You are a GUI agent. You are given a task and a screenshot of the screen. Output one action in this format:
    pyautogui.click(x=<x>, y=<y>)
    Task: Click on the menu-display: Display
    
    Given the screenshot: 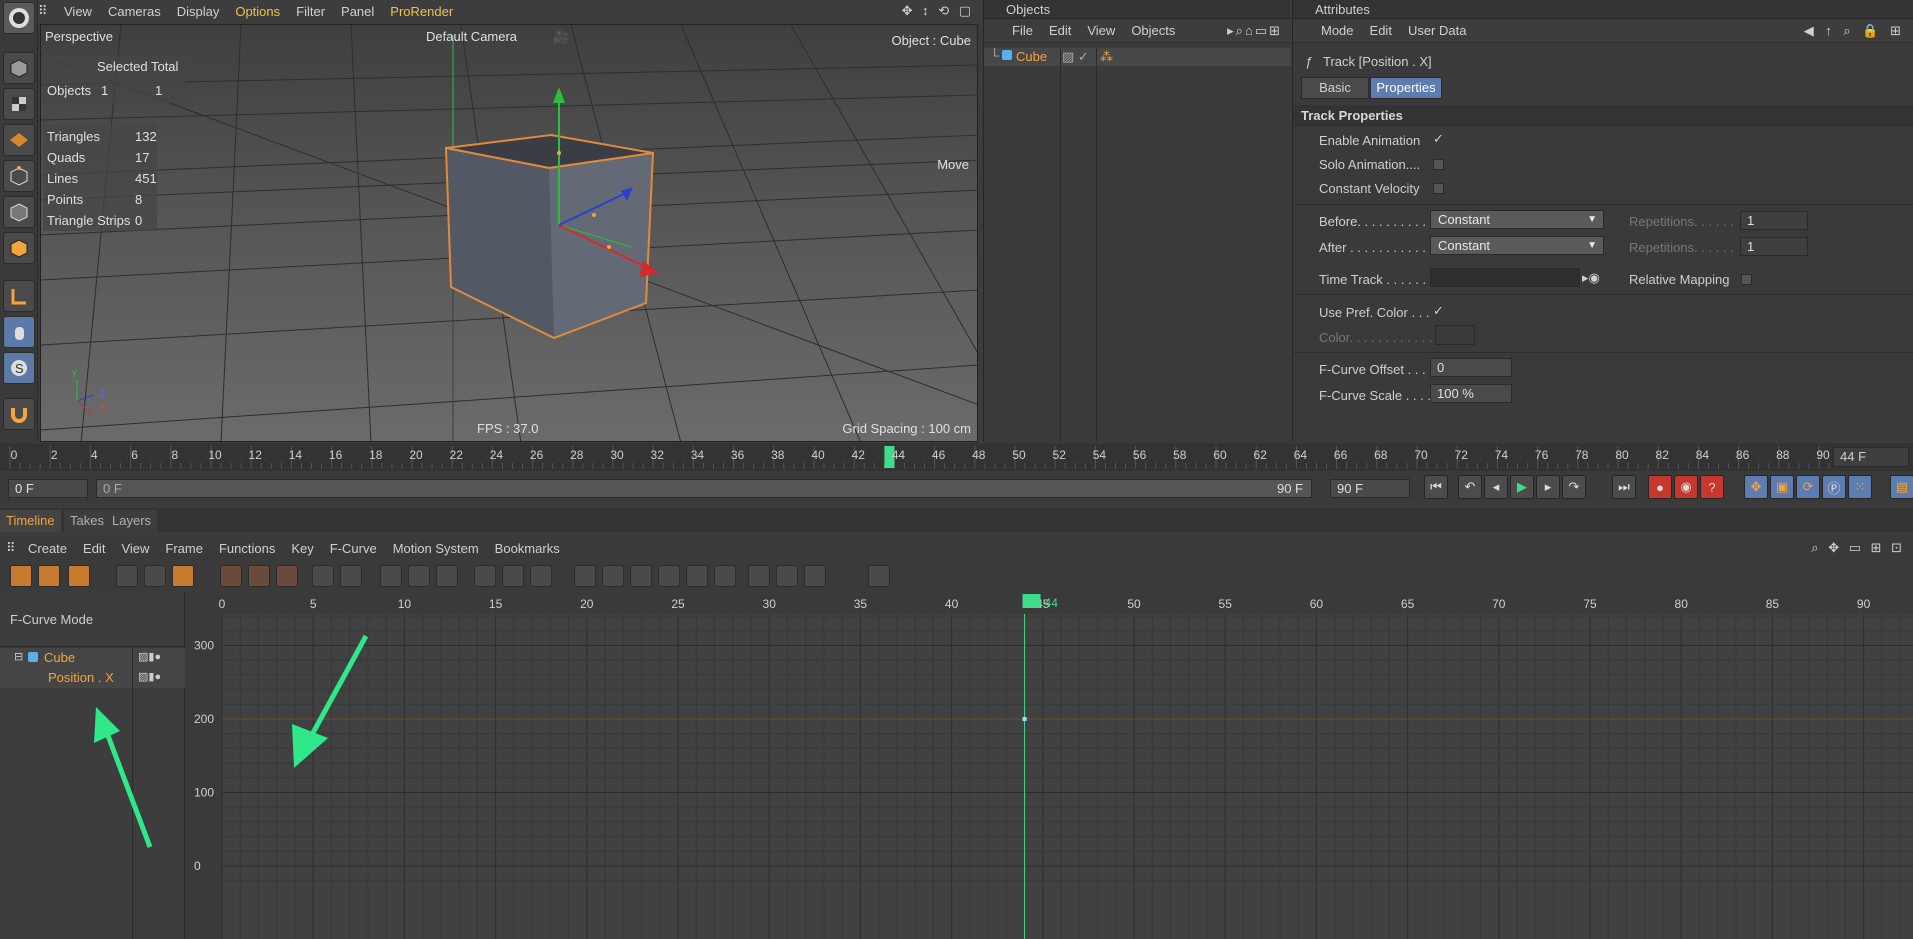 What is the action you would take?
    pyautogui.click(x=198, y=11)
    